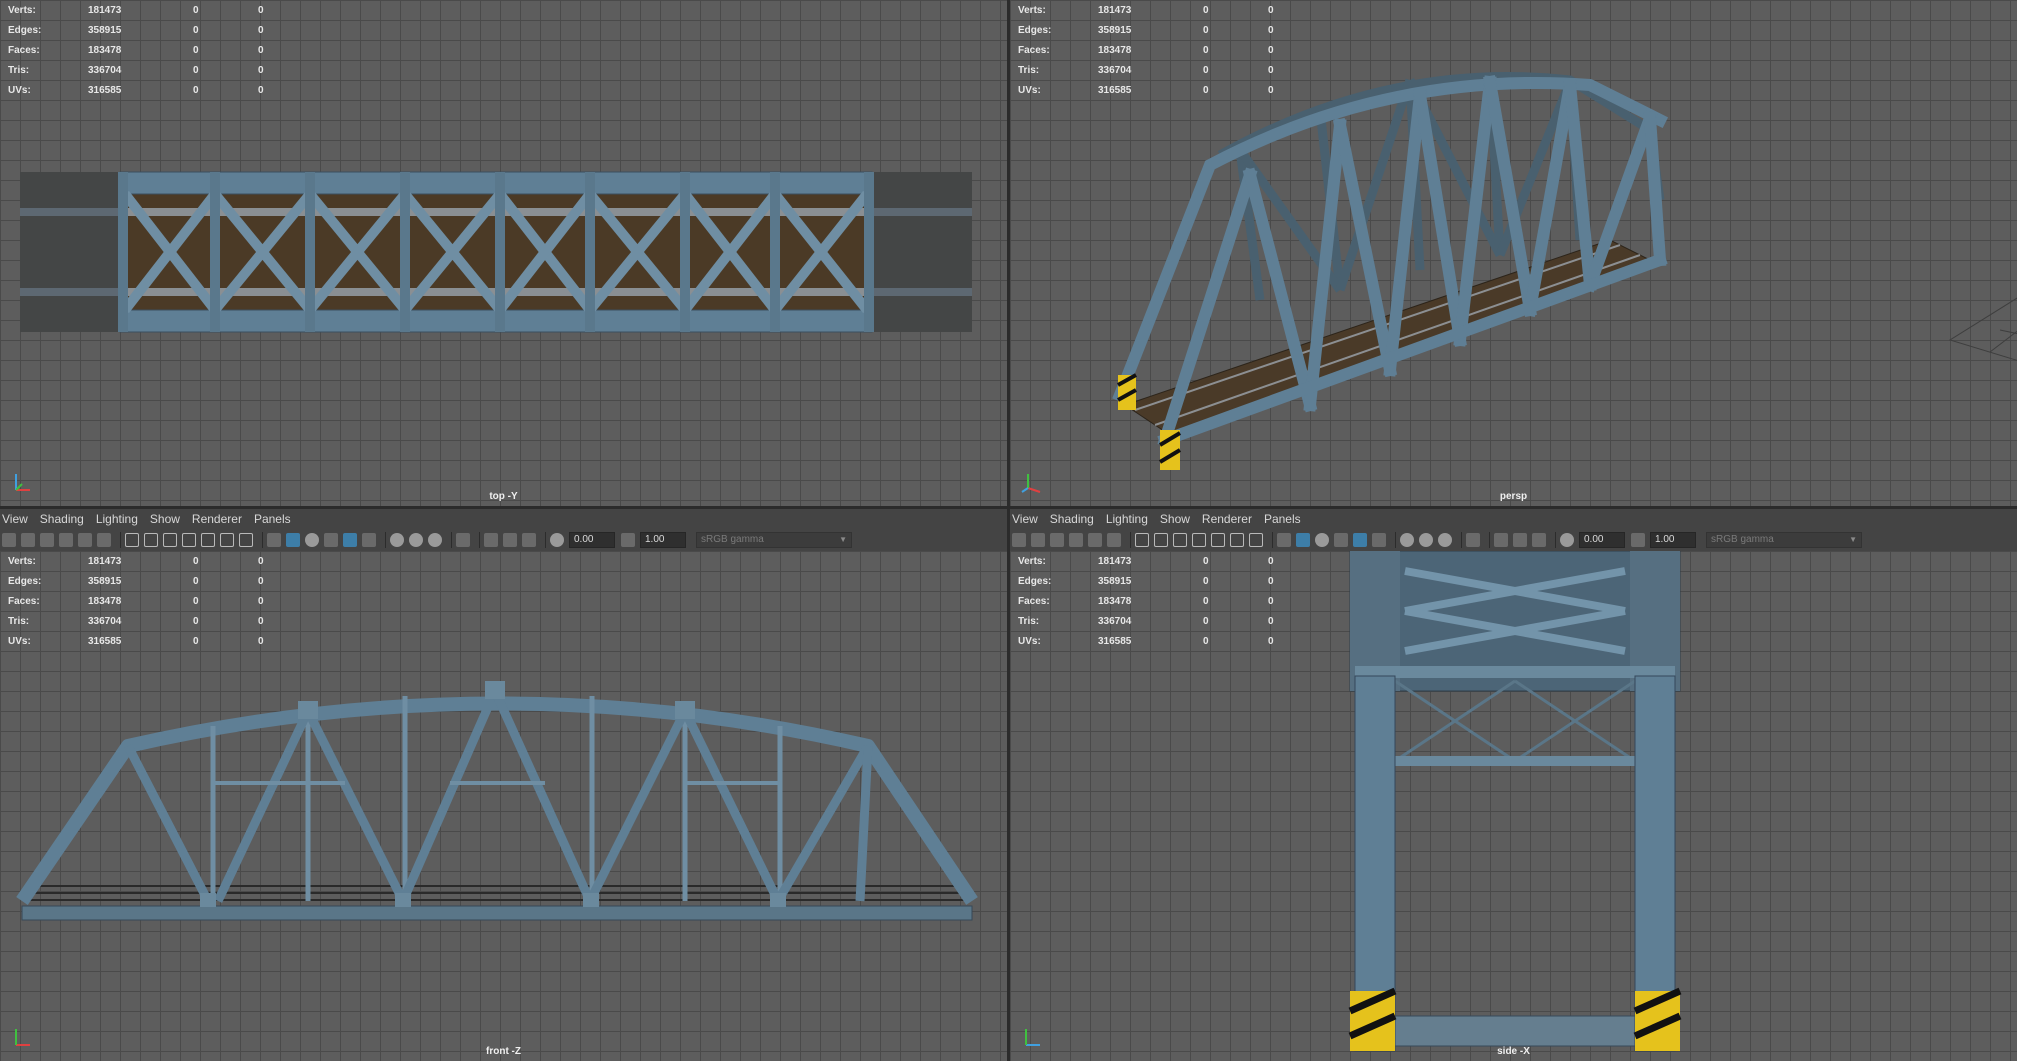 Image resolution: width=2017 pixels, height=1061 pixels. I want to click on deck-section, so click(1515, 1031).